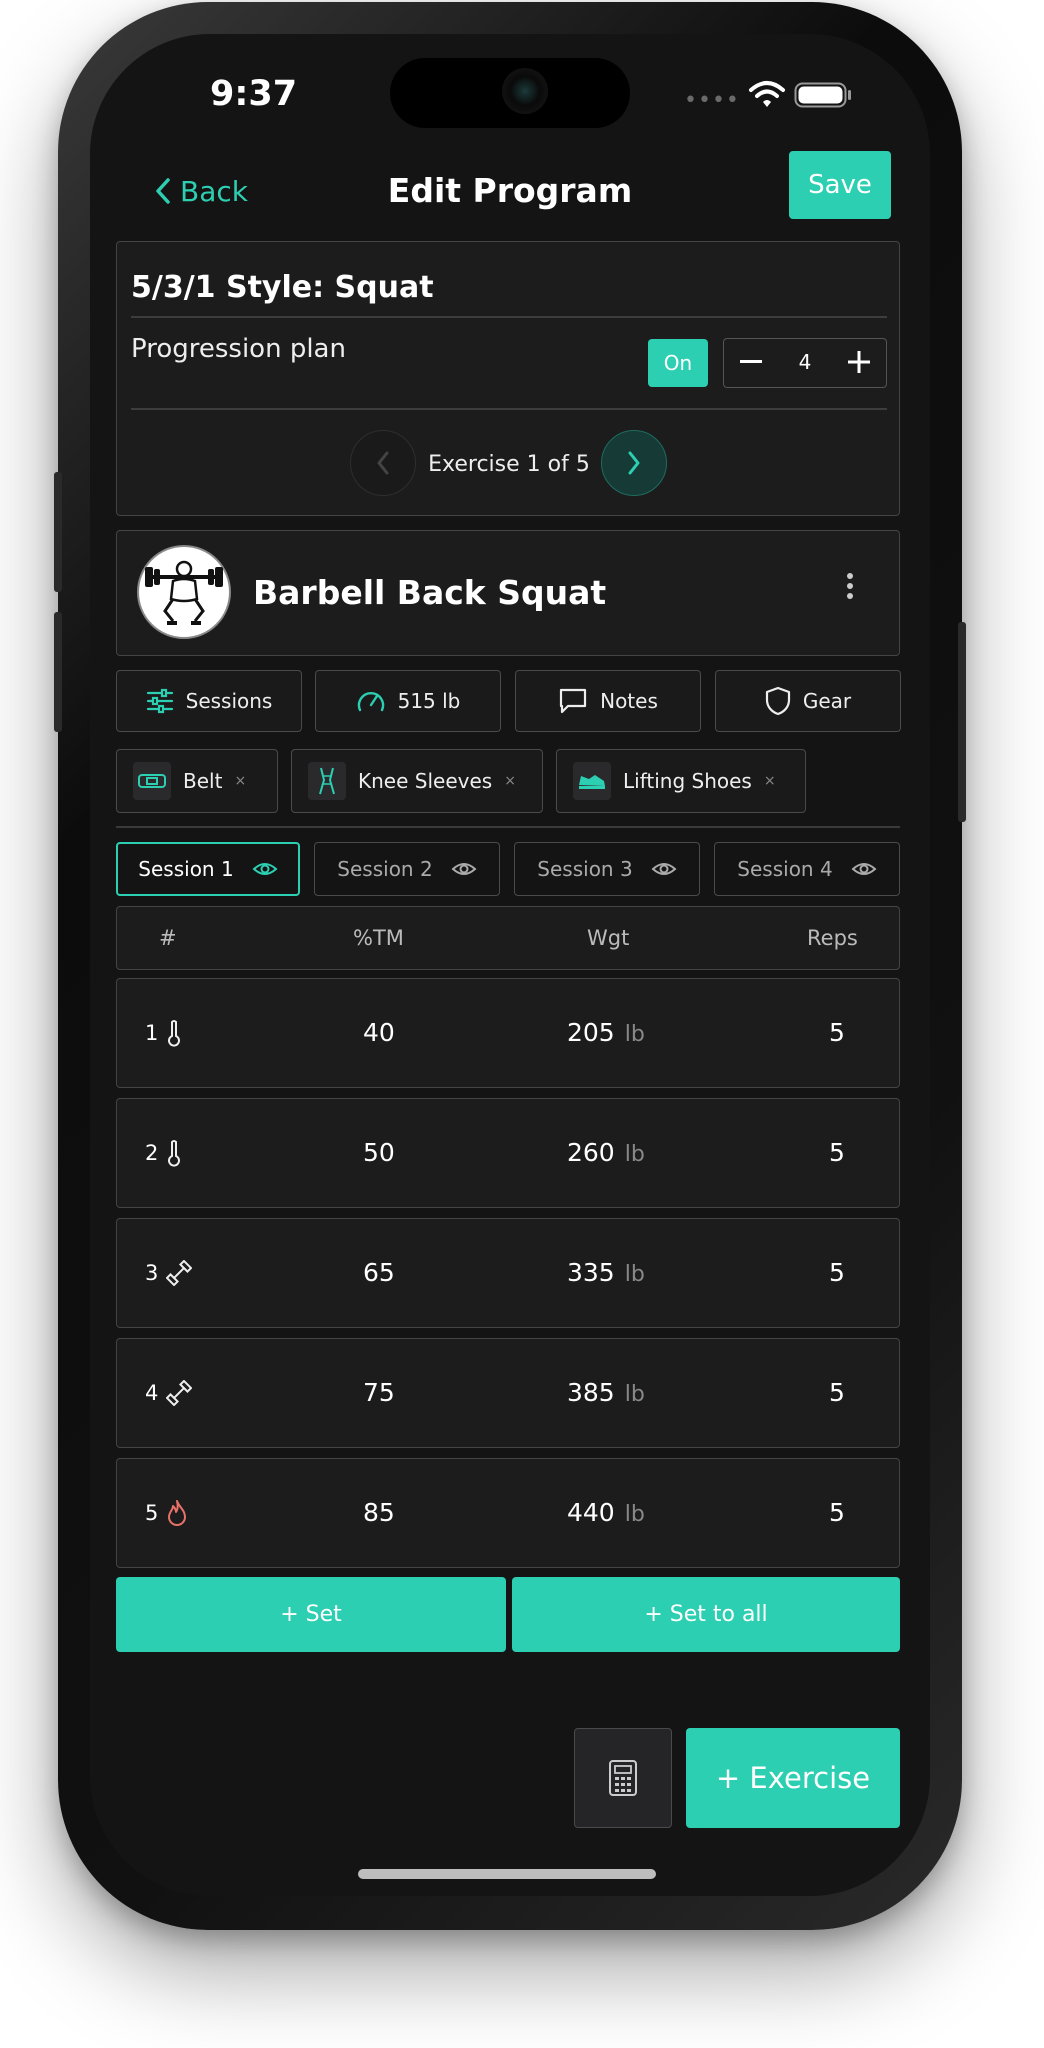 The image size is (1044, 2048). Describe the element at coordinates (607, 869) in the screenshot. I see `tab-session-3: Session 3` at that location.